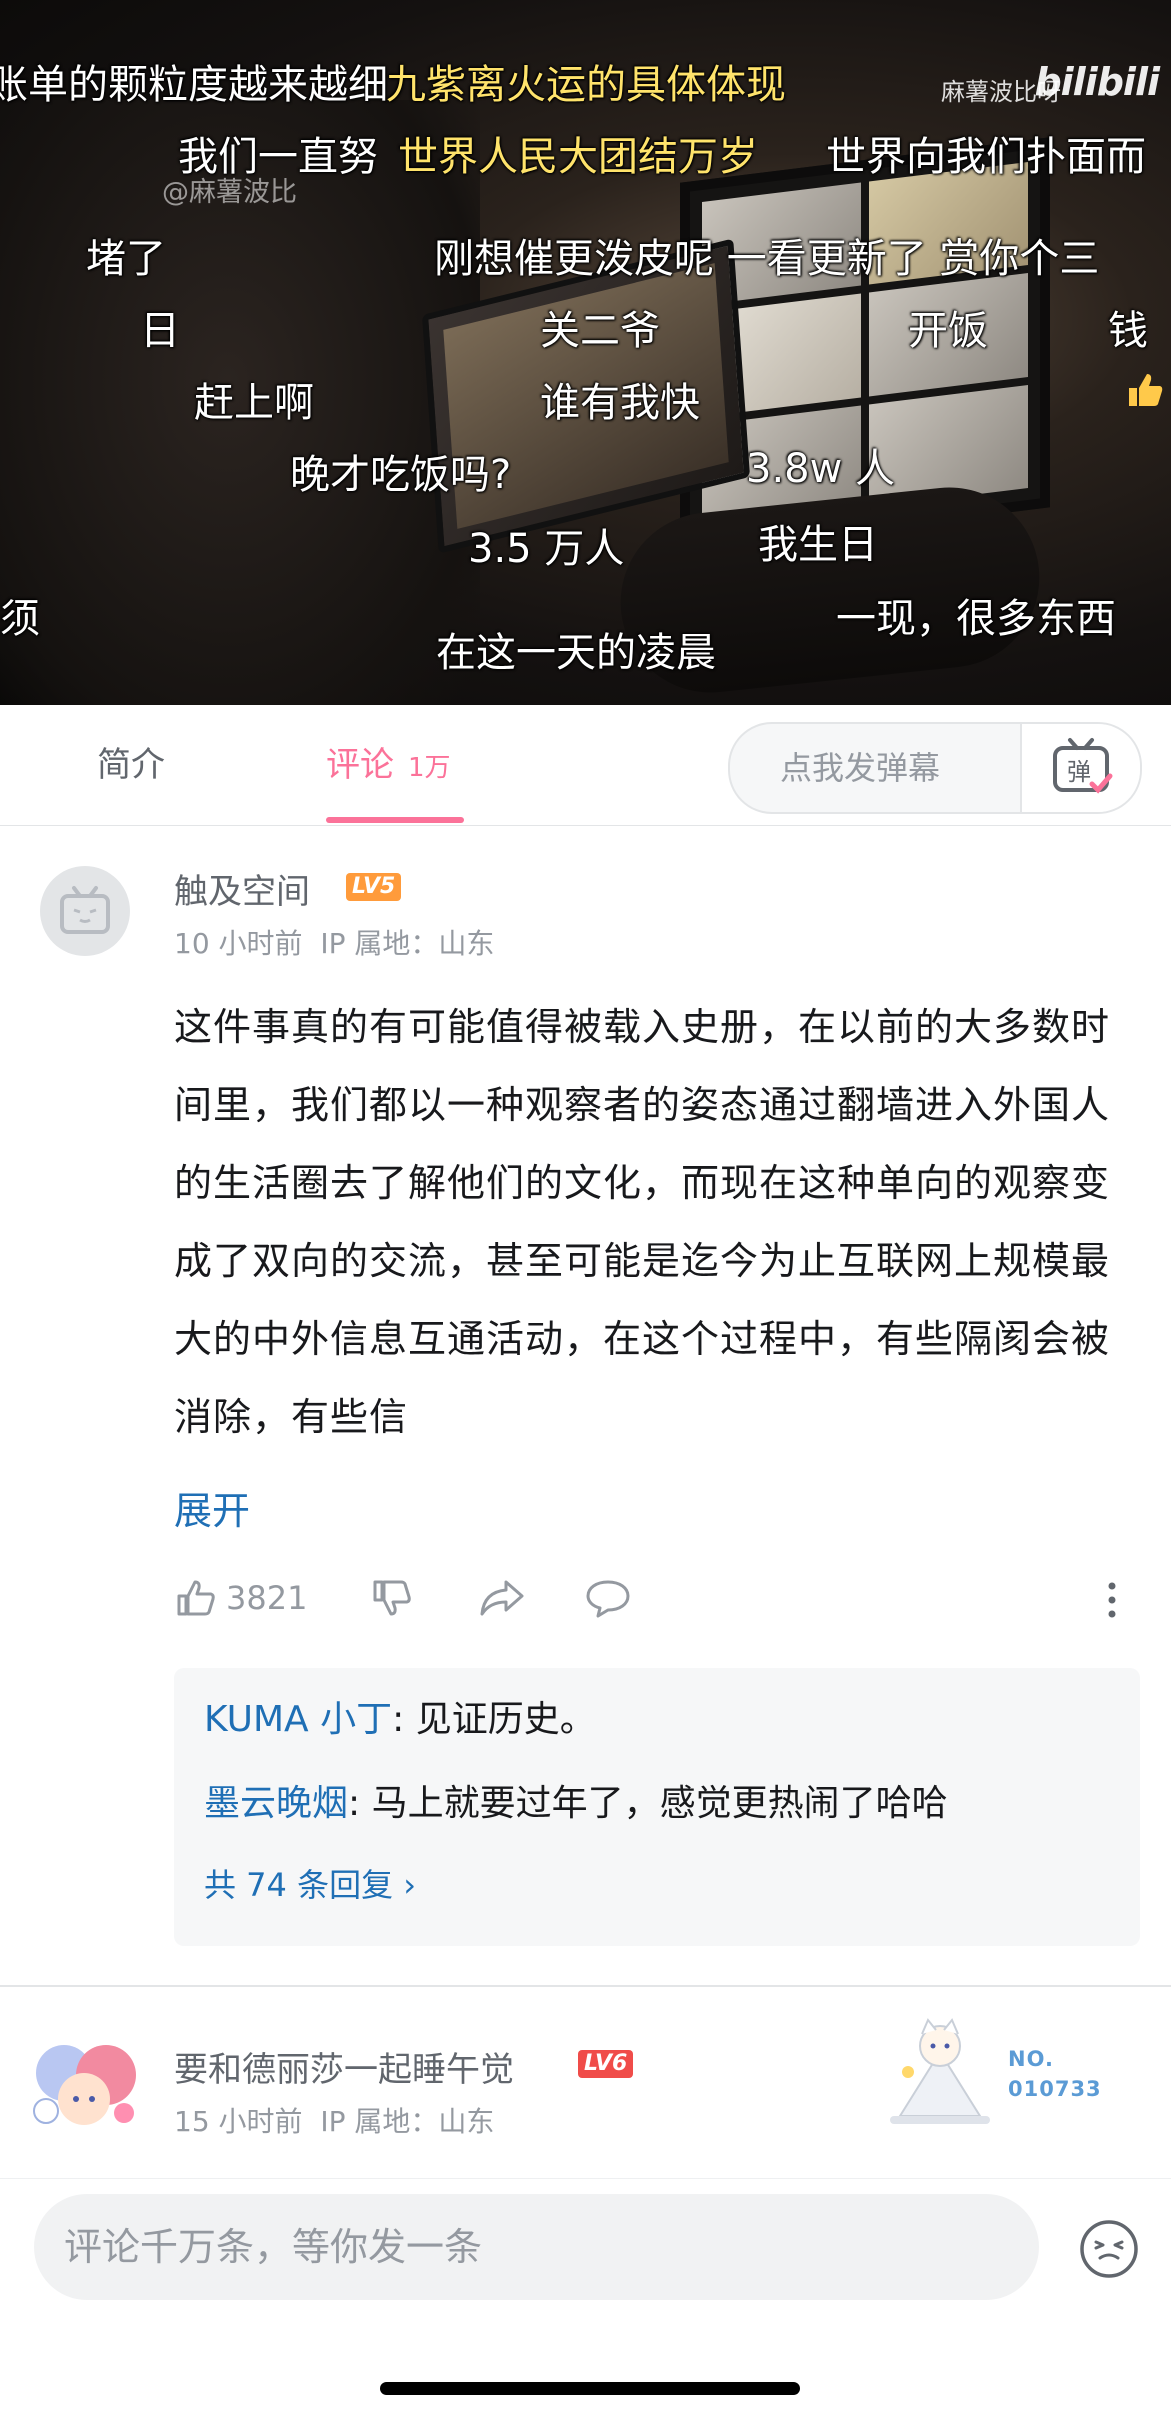 The image size is (1171, 2423). What do you see at coordinates (160, 331) in the screenshot?
I see `danmaku-item: 日` at bounding box center [160, 331].